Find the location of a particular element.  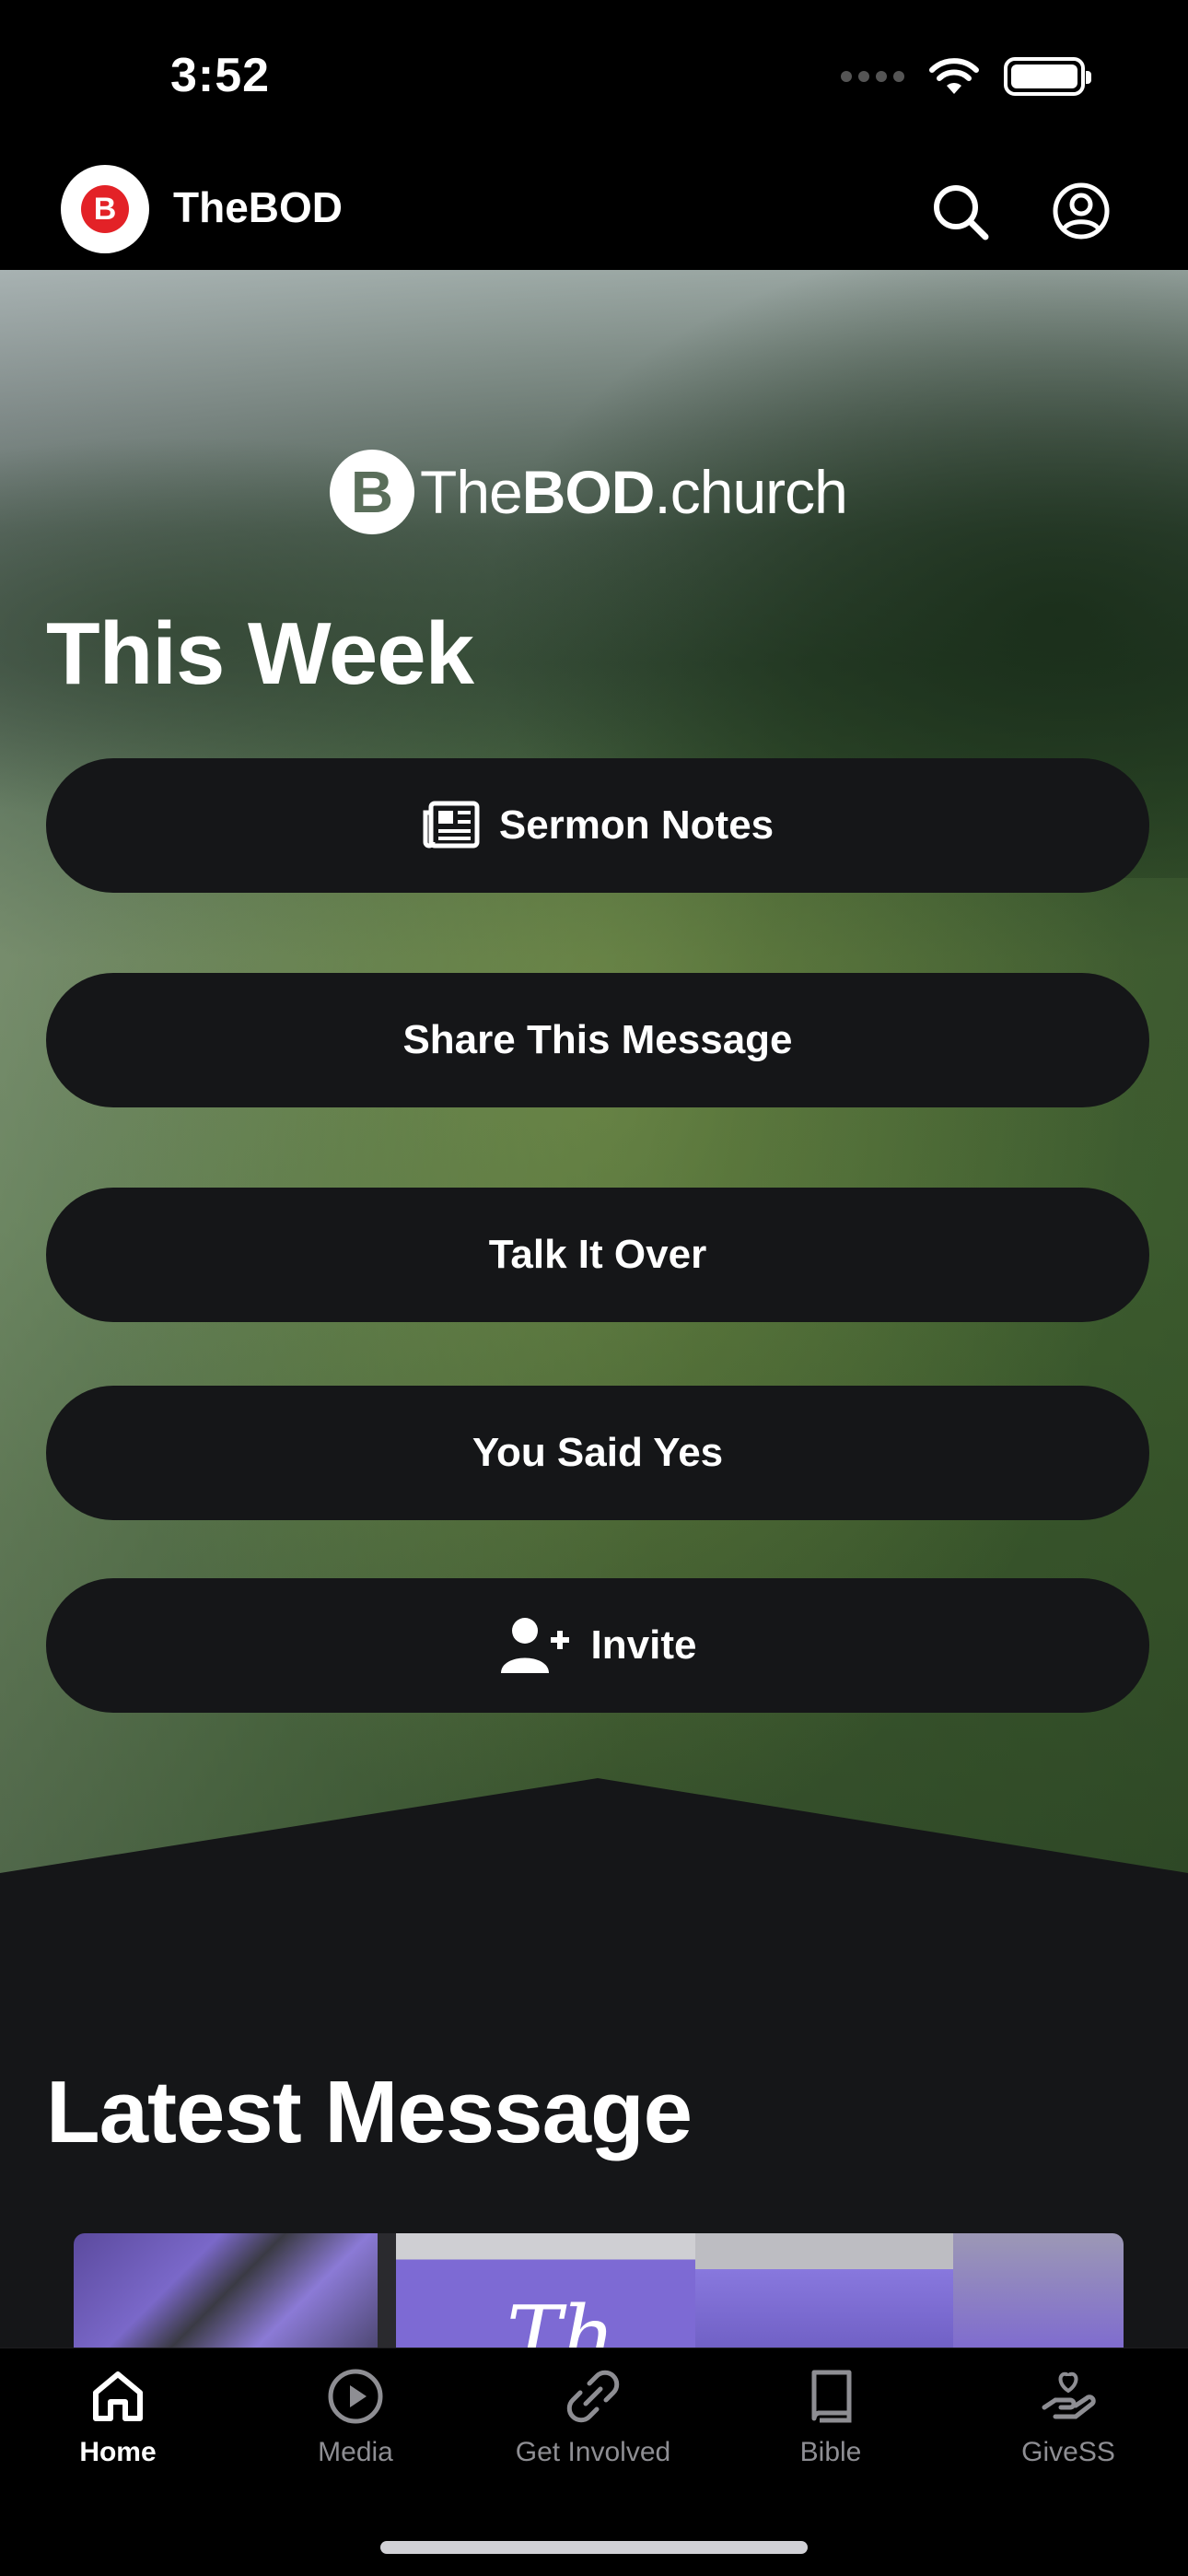

status-icons is located at coordinates (966, 76).